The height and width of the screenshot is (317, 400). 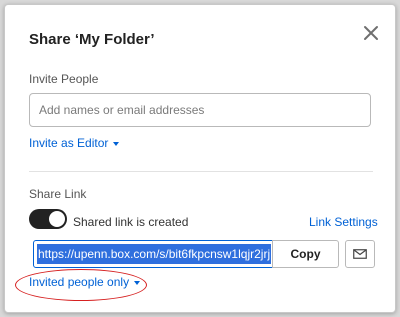 I want to click on invite-section-label: Invite People, so click(x=64, y=79).